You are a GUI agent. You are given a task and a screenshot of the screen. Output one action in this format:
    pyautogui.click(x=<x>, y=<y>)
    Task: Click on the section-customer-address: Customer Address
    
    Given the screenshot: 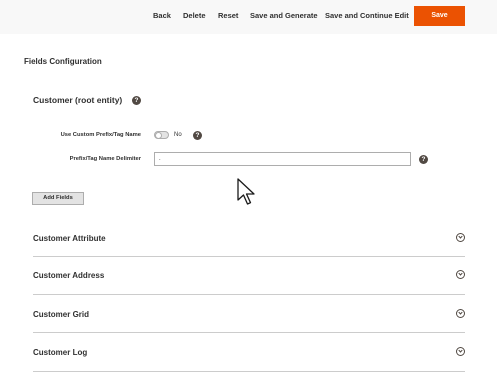 What is the action you would take?
    pyautogui.click(x=249, y=278)
    